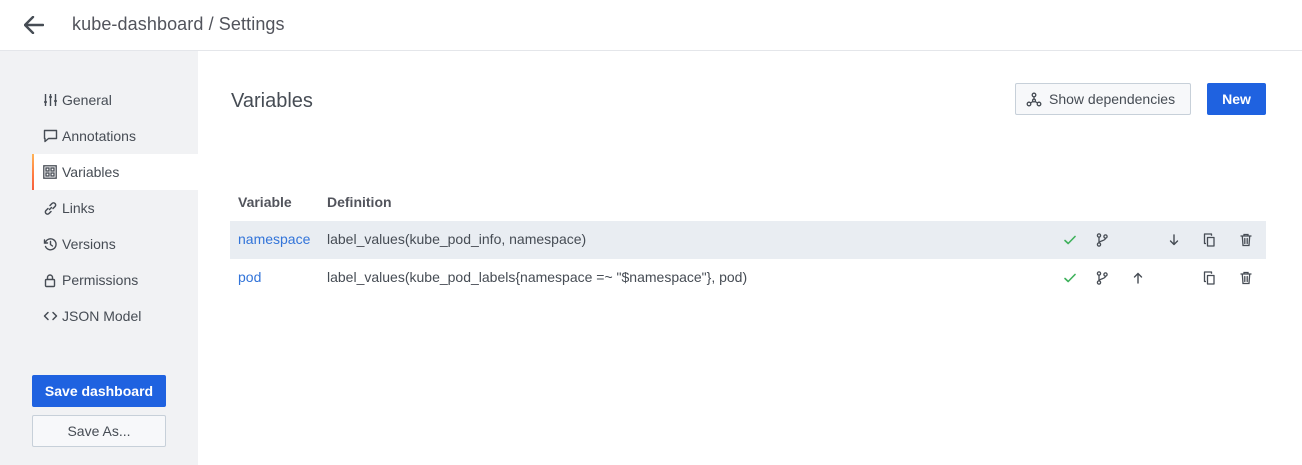 The image size is (1302, 465). I want to click on sidebar-item-label: General, so click(87, 100).